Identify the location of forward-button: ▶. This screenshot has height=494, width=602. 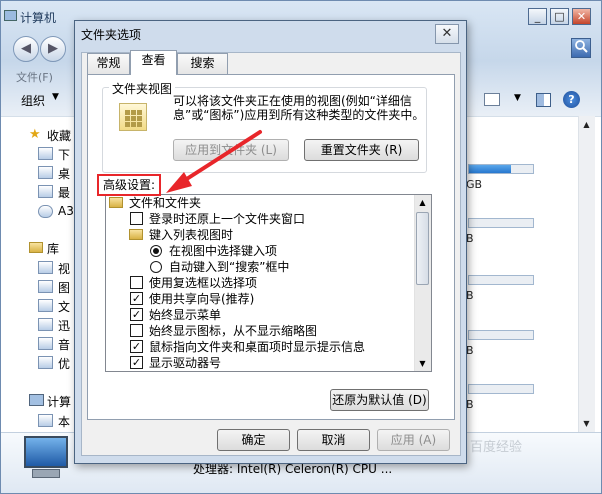
(53, 49).